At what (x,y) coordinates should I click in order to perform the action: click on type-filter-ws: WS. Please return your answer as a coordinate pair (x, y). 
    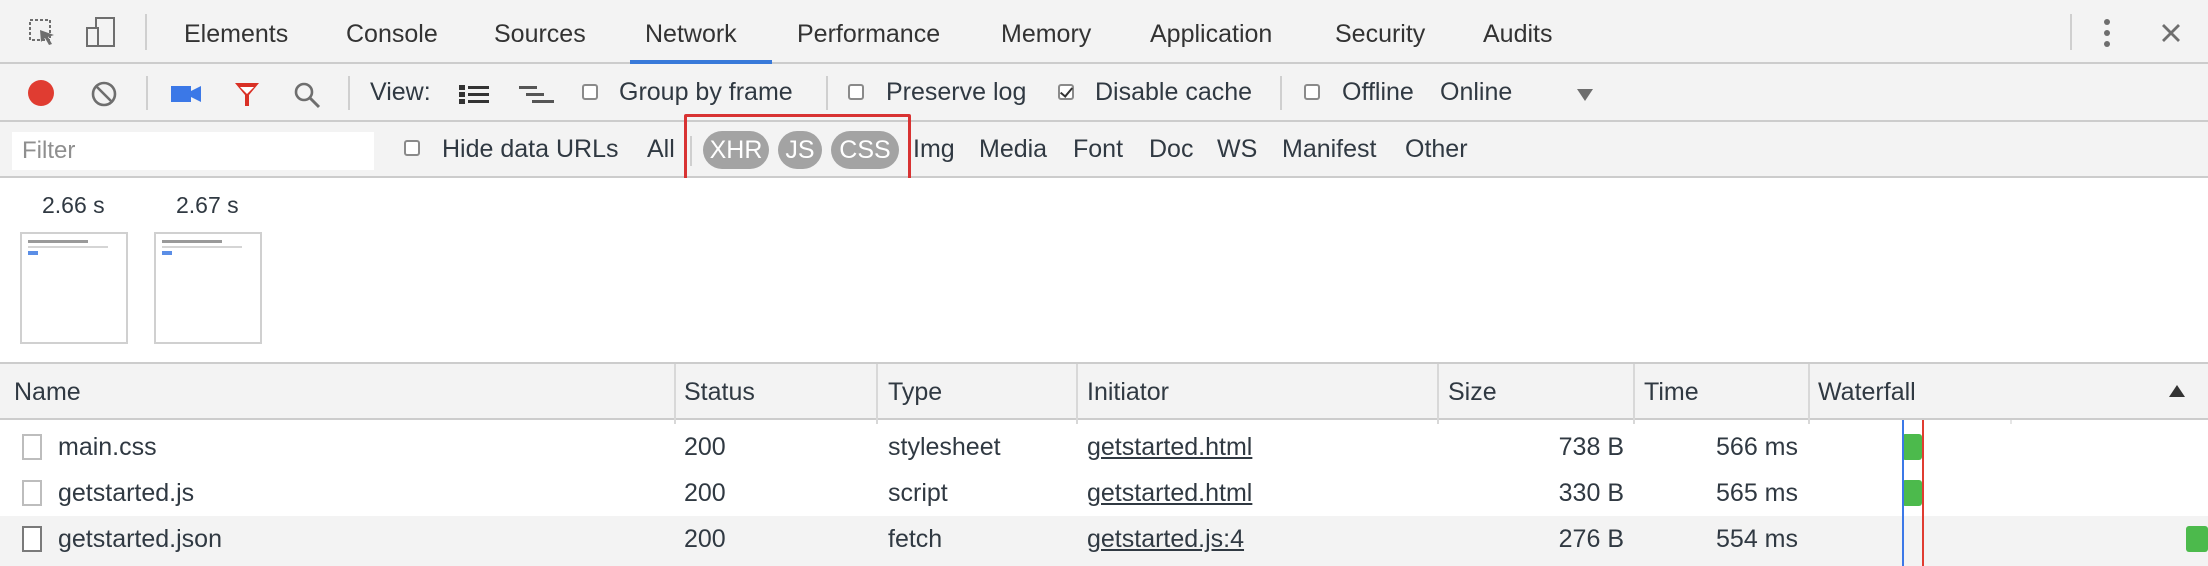
    Looking at the image, I should click on (1237, 149).